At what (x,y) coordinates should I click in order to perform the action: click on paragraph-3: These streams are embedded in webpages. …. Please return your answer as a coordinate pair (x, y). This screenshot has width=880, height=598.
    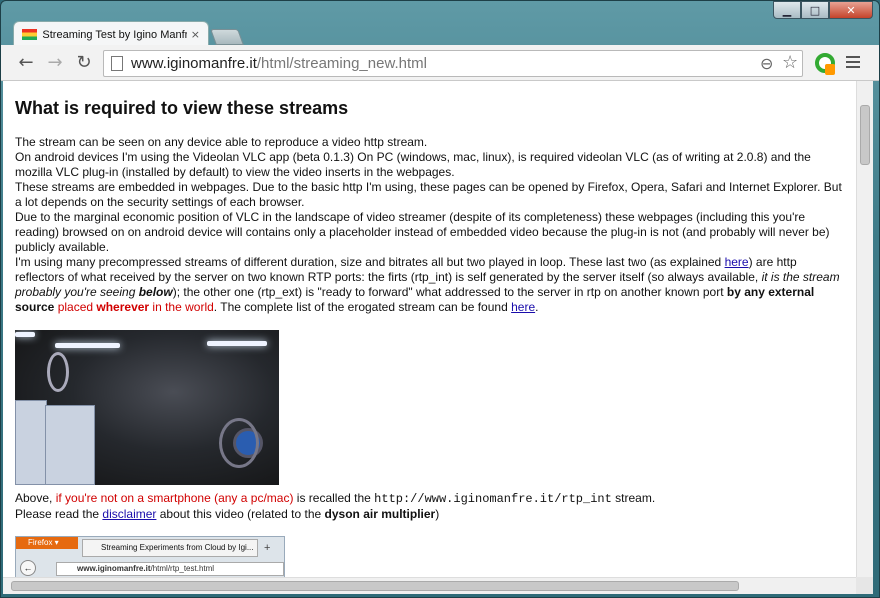
    Looking at the image, I should click on (428, 194).